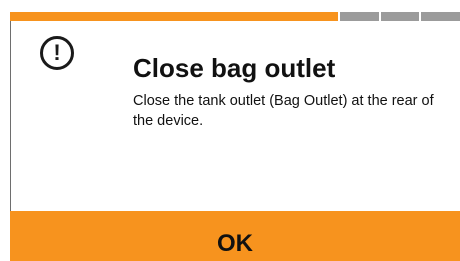  I want to click on ok-button-label: OK, so click(235, 243).